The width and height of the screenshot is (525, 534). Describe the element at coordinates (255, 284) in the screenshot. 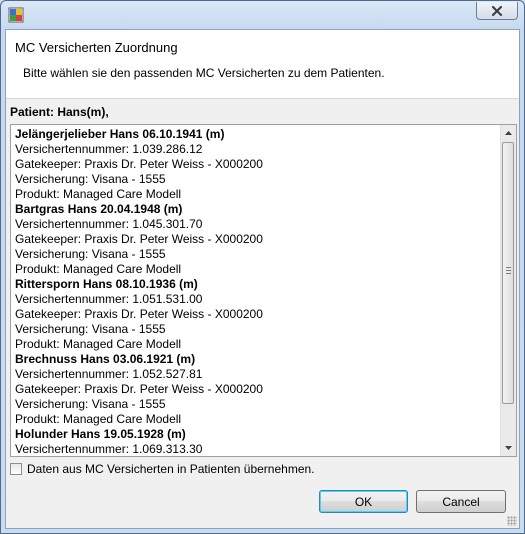

I see `insured-name: Rittersporn Hans 08.10.1936 (m)` at that location.